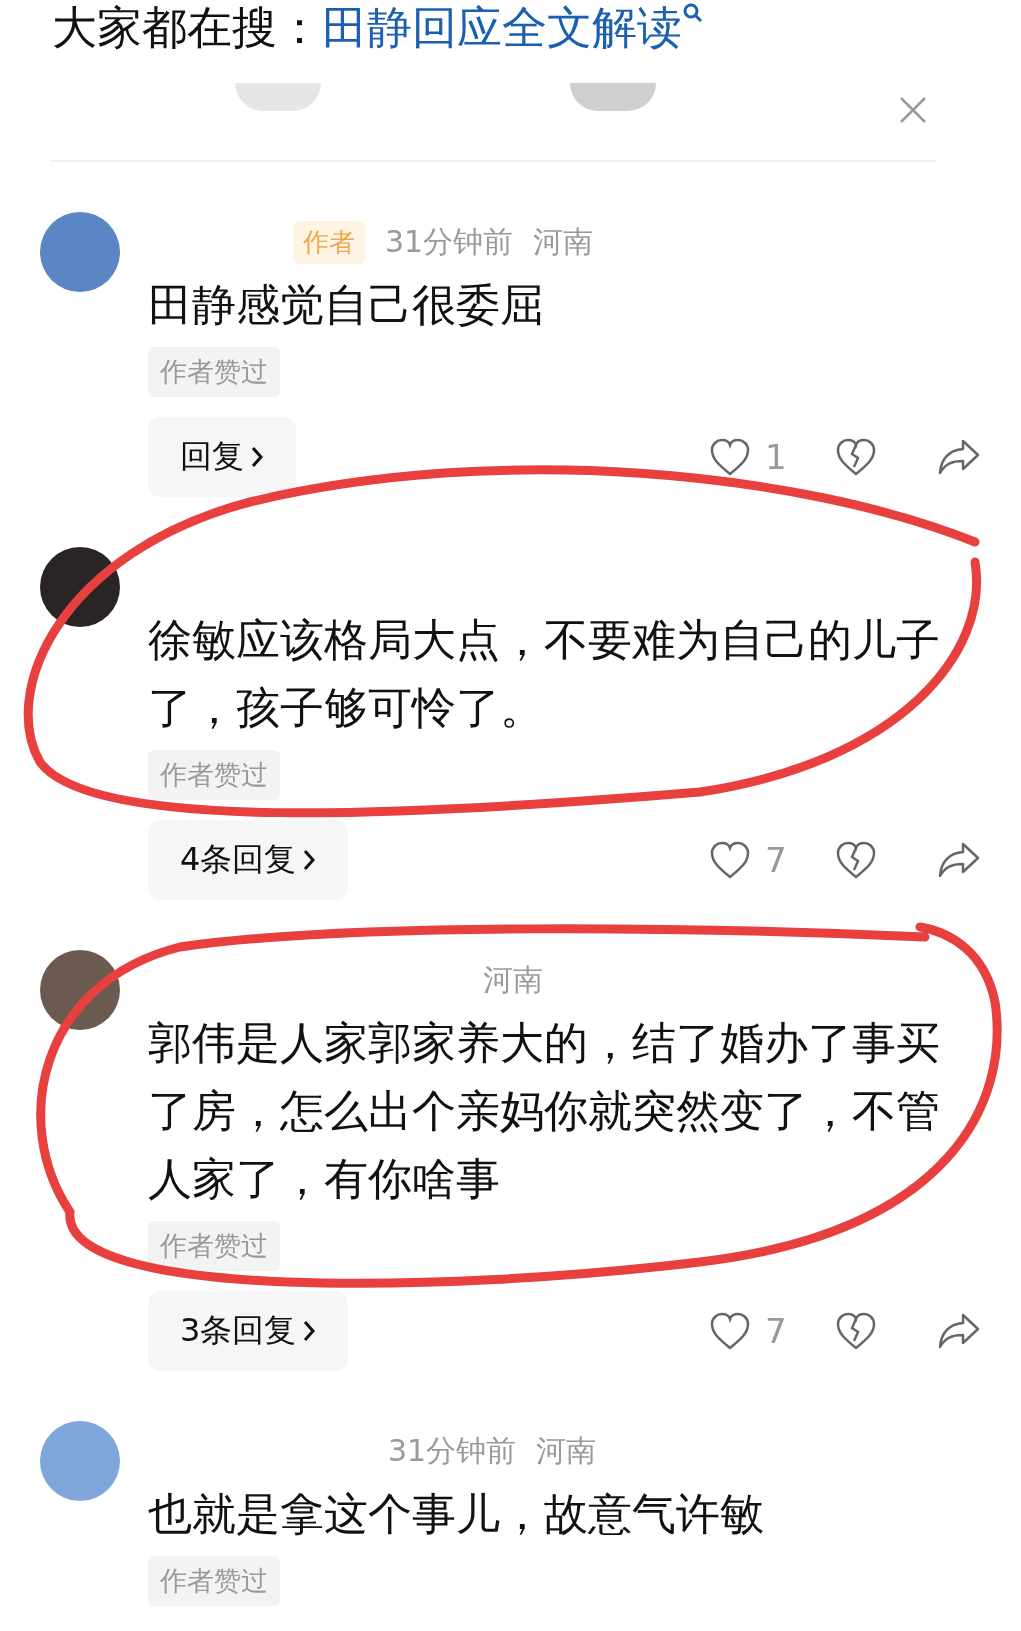 The height and width of the screenshot is (1631, 1021). What do you see at coordinates (502, 29) in the screenshot?
I see `trending-link: 田静回应全文解读` at bounding box center [502, 29].